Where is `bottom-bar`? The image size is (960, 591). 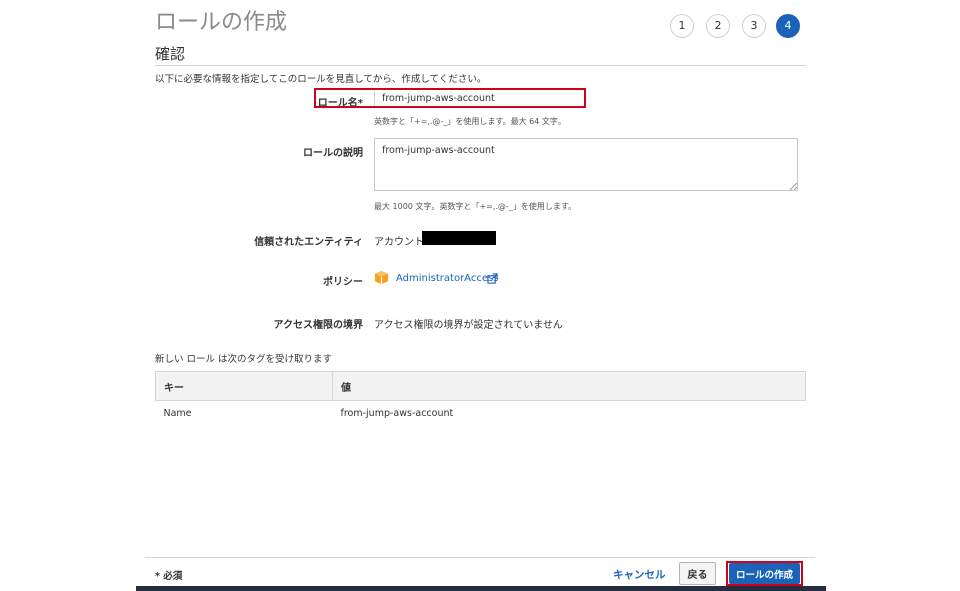 bottom-bar is located at coordinates (481, 588).